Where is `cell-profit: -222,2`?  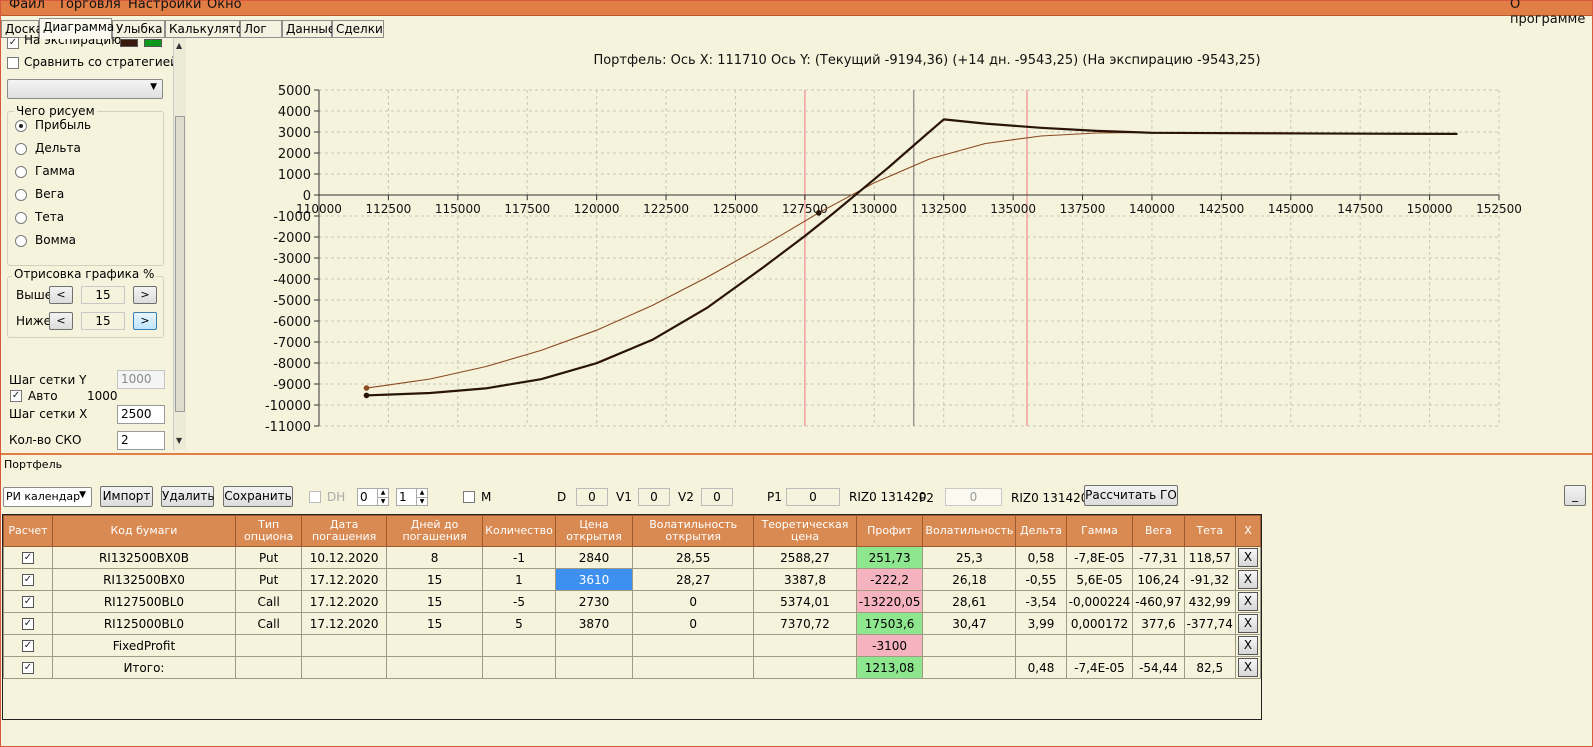 cell-profit: -222,2 is located at coordinates (889, 579).